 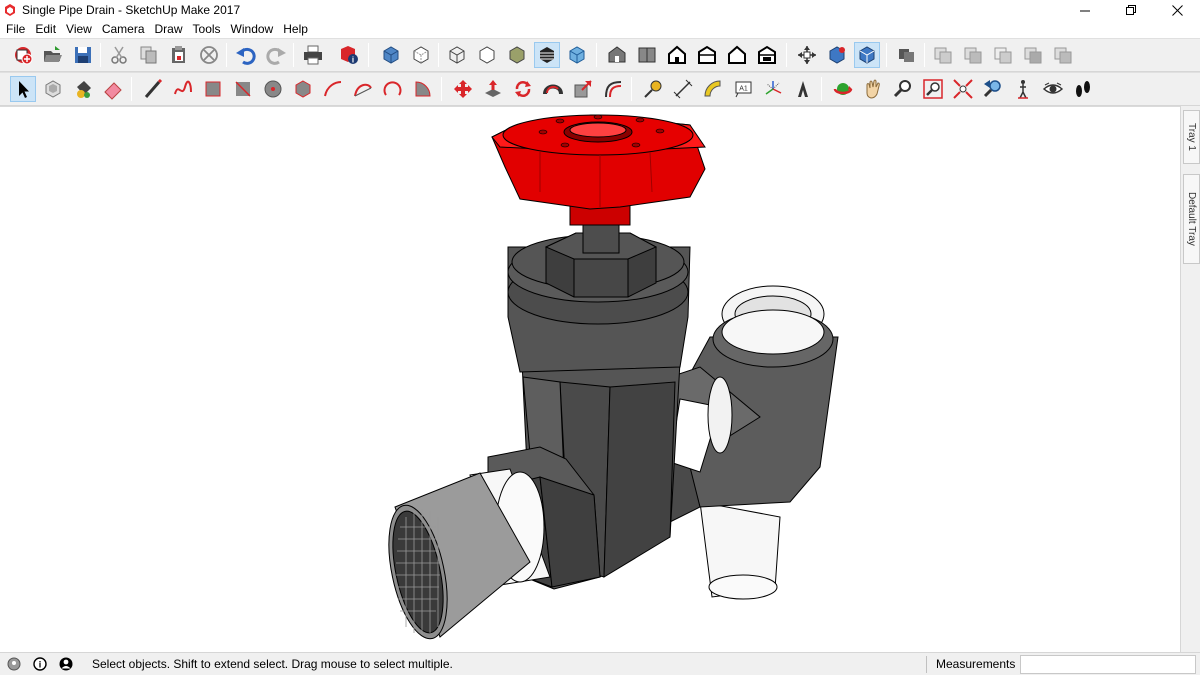 I want to click on xray-button, so click(x=391, y=55).